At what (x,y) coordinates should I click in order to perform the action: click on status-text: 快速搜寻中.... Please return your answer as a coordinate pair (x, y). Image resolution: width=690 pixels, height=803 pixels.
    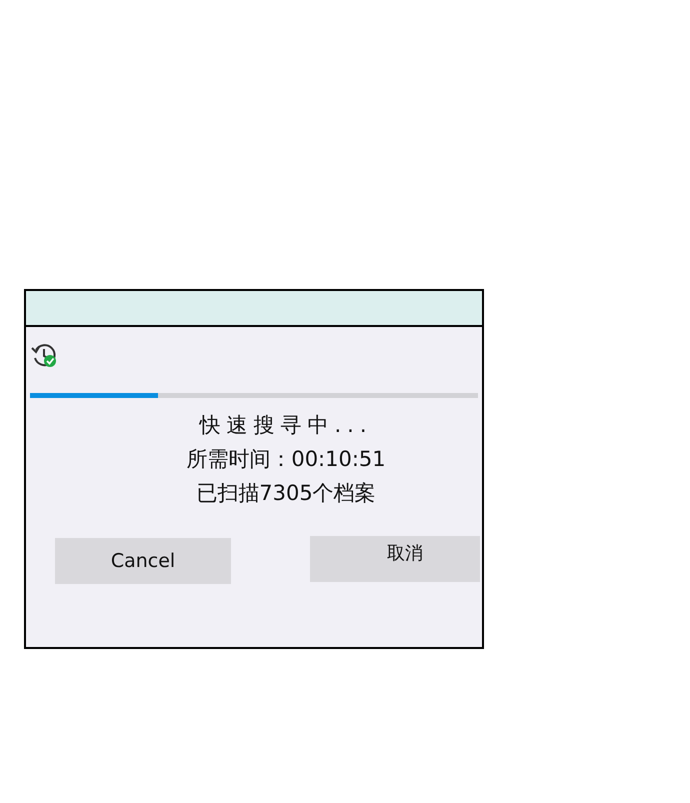
    Looking at the image, I should click on (286, 425).